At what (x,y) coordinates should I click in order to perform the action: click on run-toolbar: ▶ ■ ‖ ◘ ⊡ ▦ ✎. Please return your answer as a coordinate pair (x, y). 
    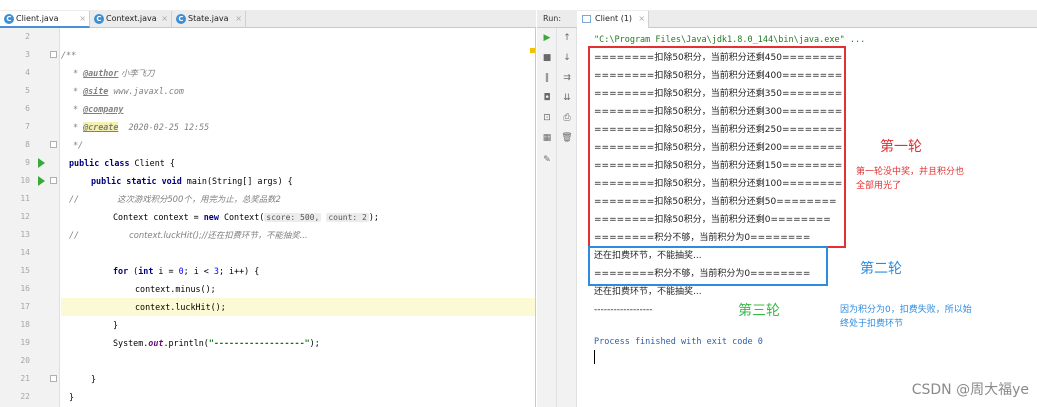
    Looking at the image, I should click on (547, 217).